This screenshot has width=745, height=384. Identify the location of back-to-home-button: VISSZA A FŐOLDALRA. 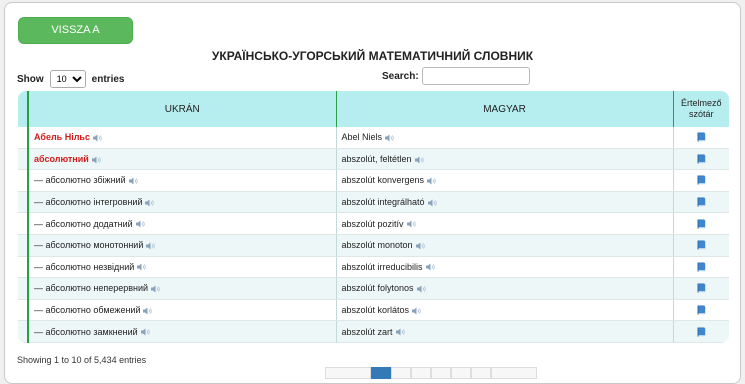
(75, 39).